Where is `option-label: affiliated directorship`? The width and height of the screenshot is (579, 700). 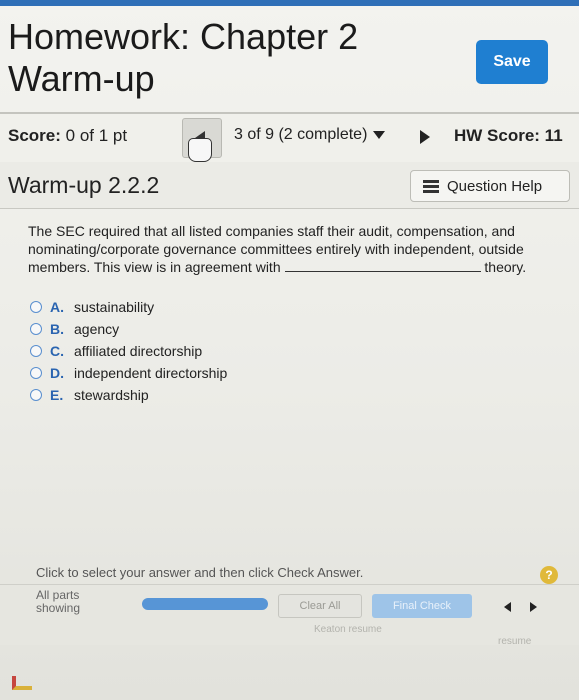
option-label: affiliated directorship is located at coordinates (138, 351).